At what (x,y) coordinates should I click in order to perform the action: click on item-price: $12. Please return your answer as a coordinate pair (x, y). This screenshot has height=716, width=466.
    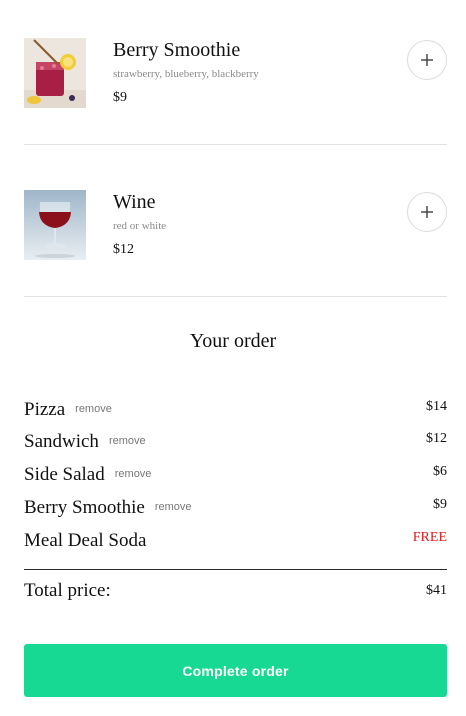
    Looking at the image, I should click on (123, 249).